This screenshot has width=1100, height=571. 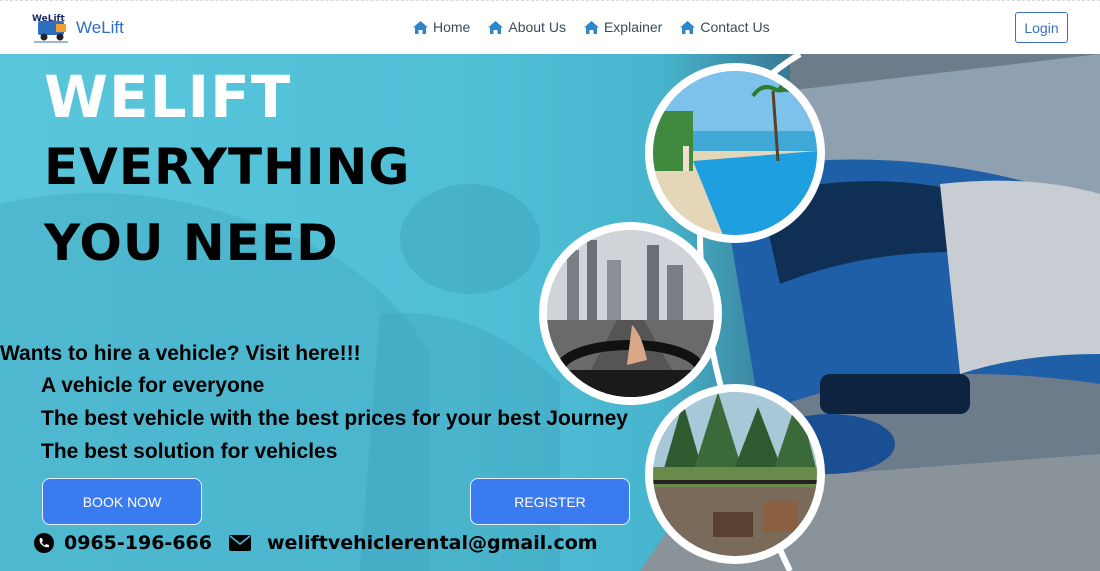 I want to click on contact-email: weliftvehiclerental@gmail.com, so click(x=413, y=543).